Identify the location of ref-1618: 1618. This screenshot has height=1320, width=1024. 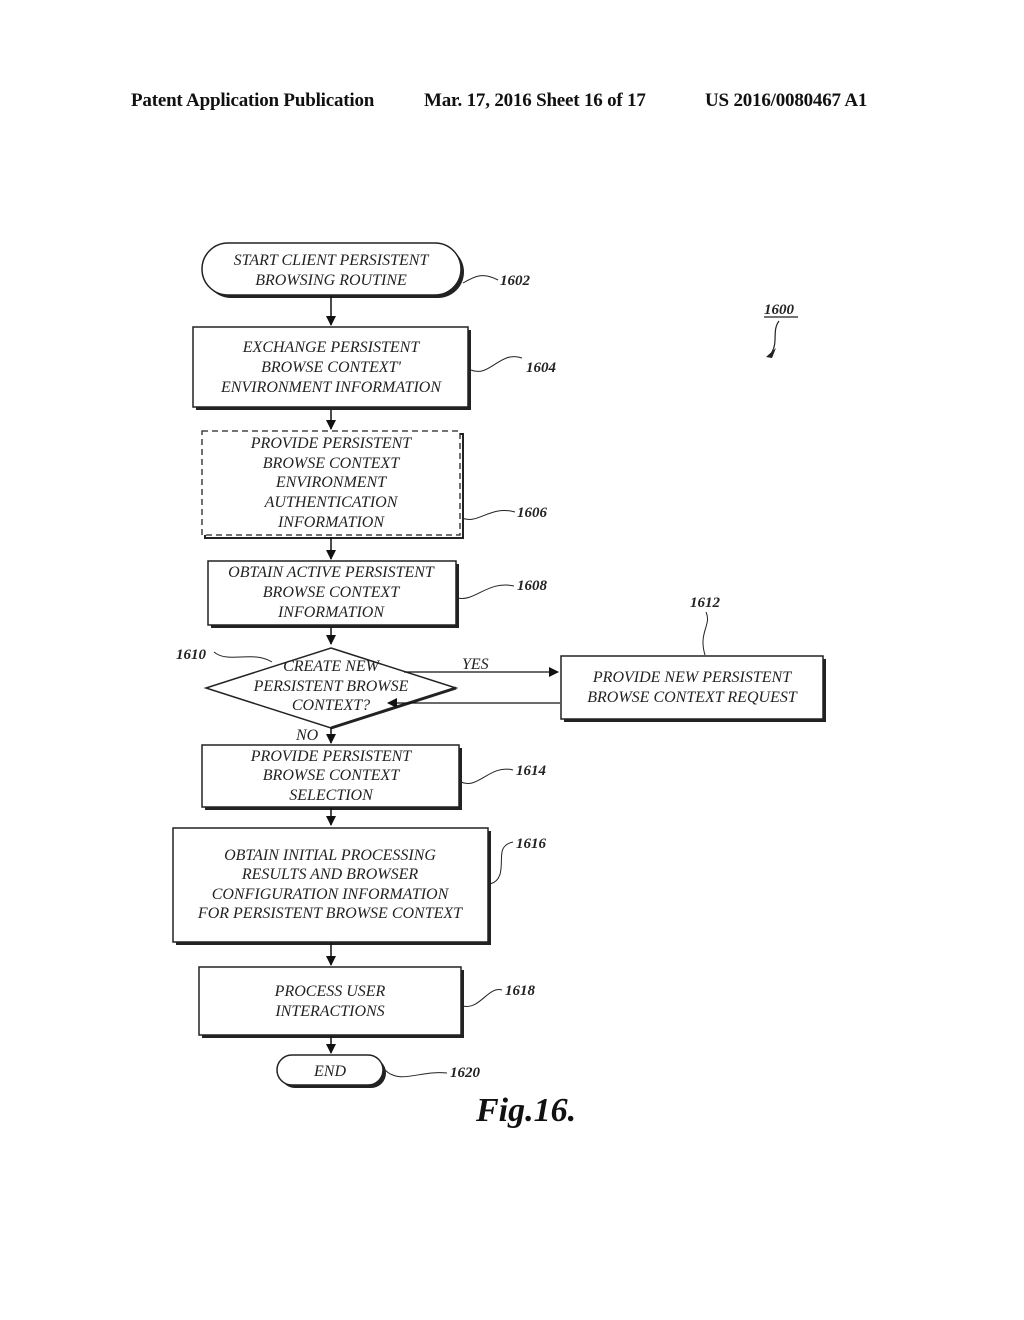
(520, 991).